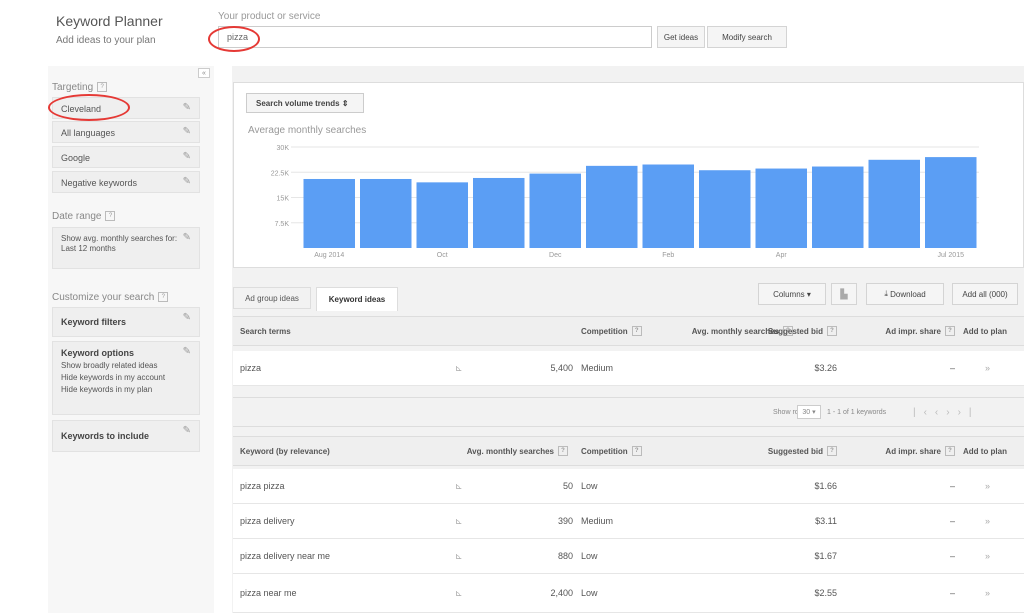  I want to click on tab-ad-group-ideas: Ad group ideas, so click(272, 298).